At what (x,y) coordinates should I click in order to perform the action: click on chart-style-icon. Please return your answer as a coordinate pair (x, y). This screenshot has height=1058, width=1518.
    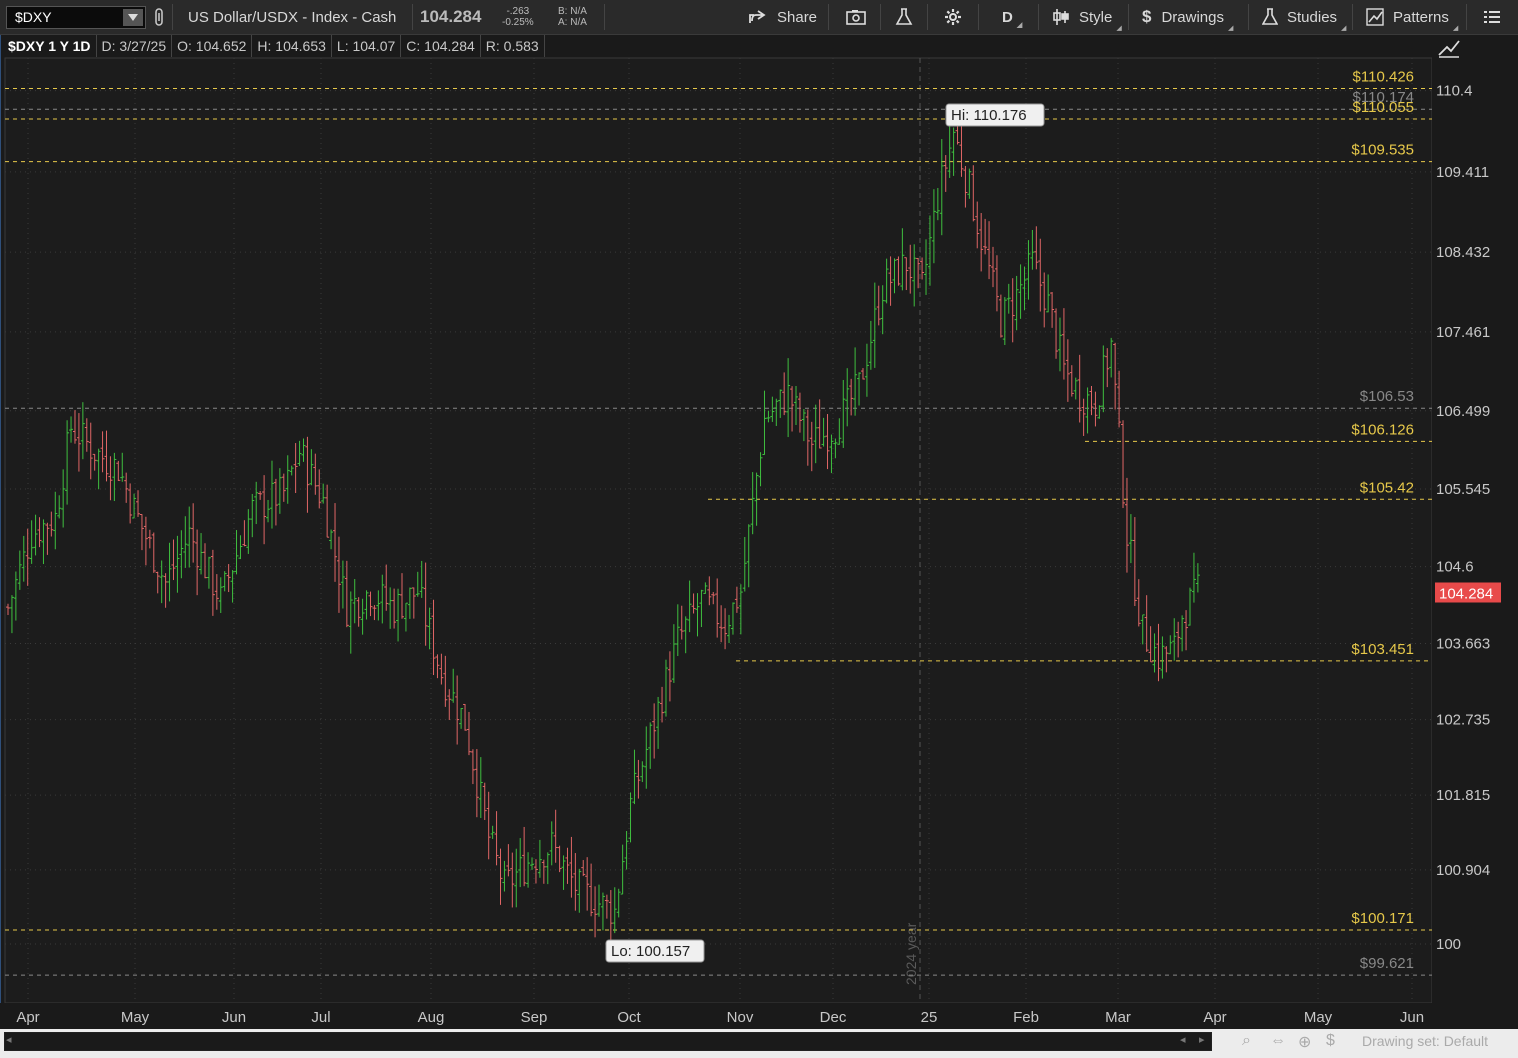
    Looking at the image, I should click on (1450, 48).